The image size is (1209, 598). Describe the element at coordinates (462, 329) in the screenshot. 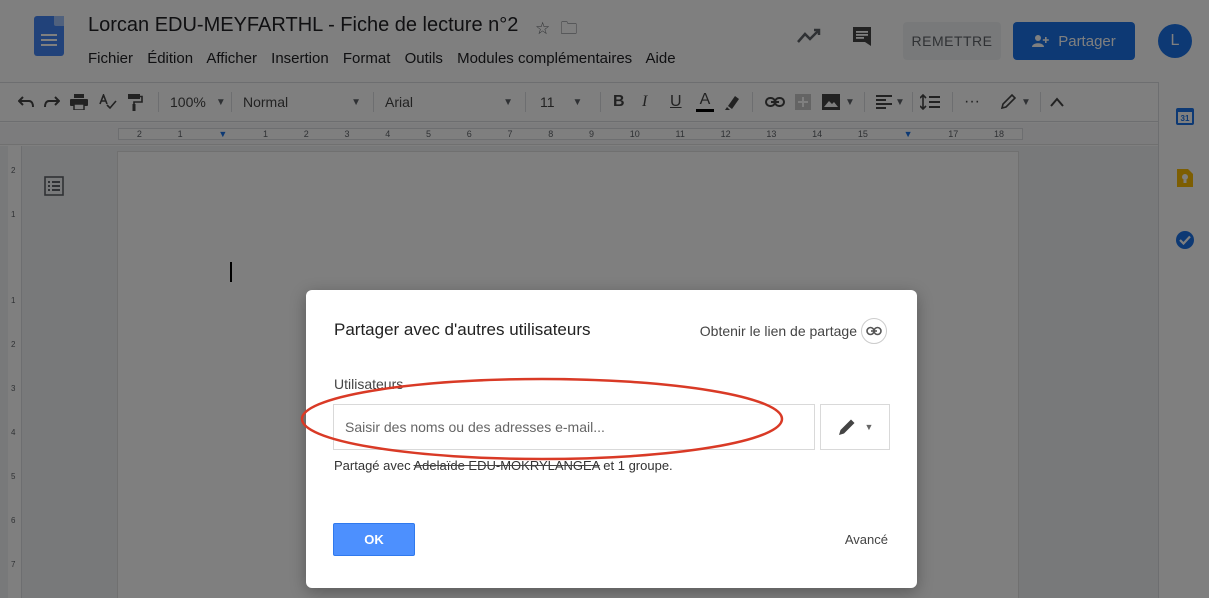

I see `dialog-title: Partager avec d'autres utilisateurs` at that location.